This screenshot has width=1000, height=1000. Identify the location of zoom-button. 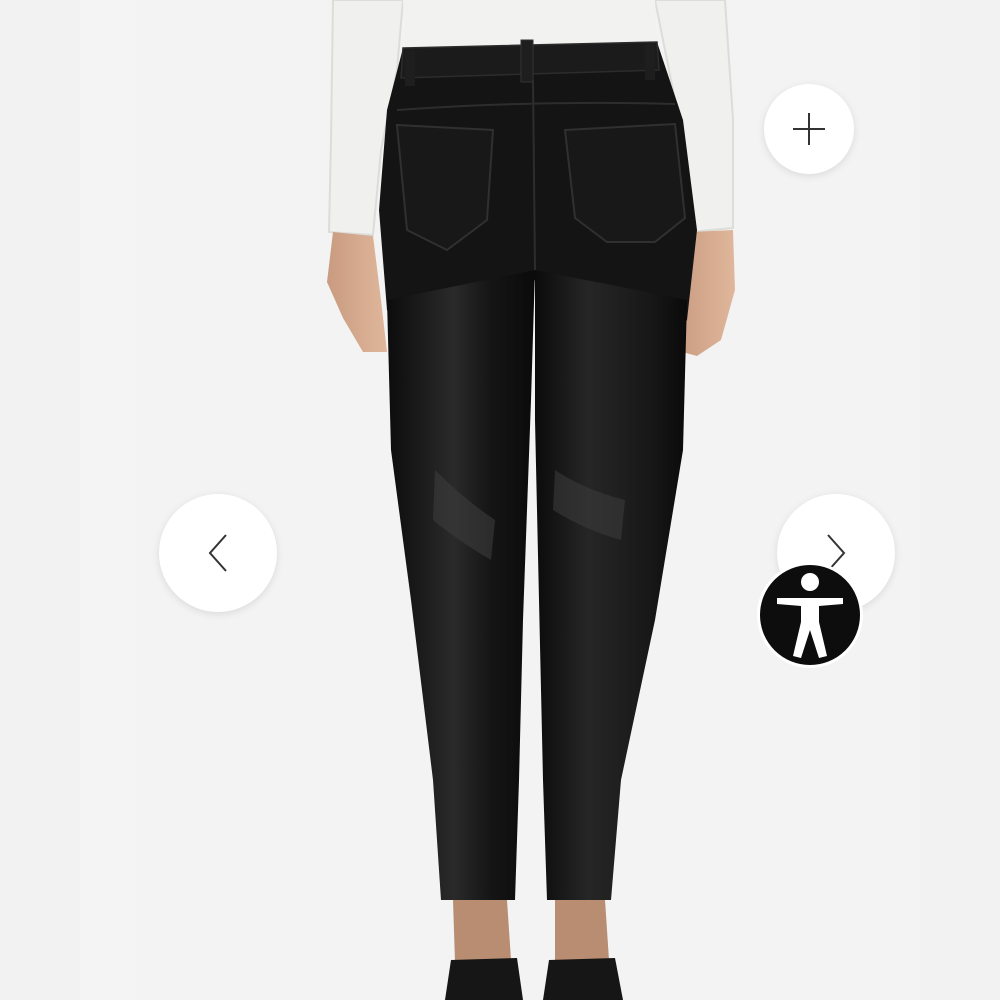
(809, 129).